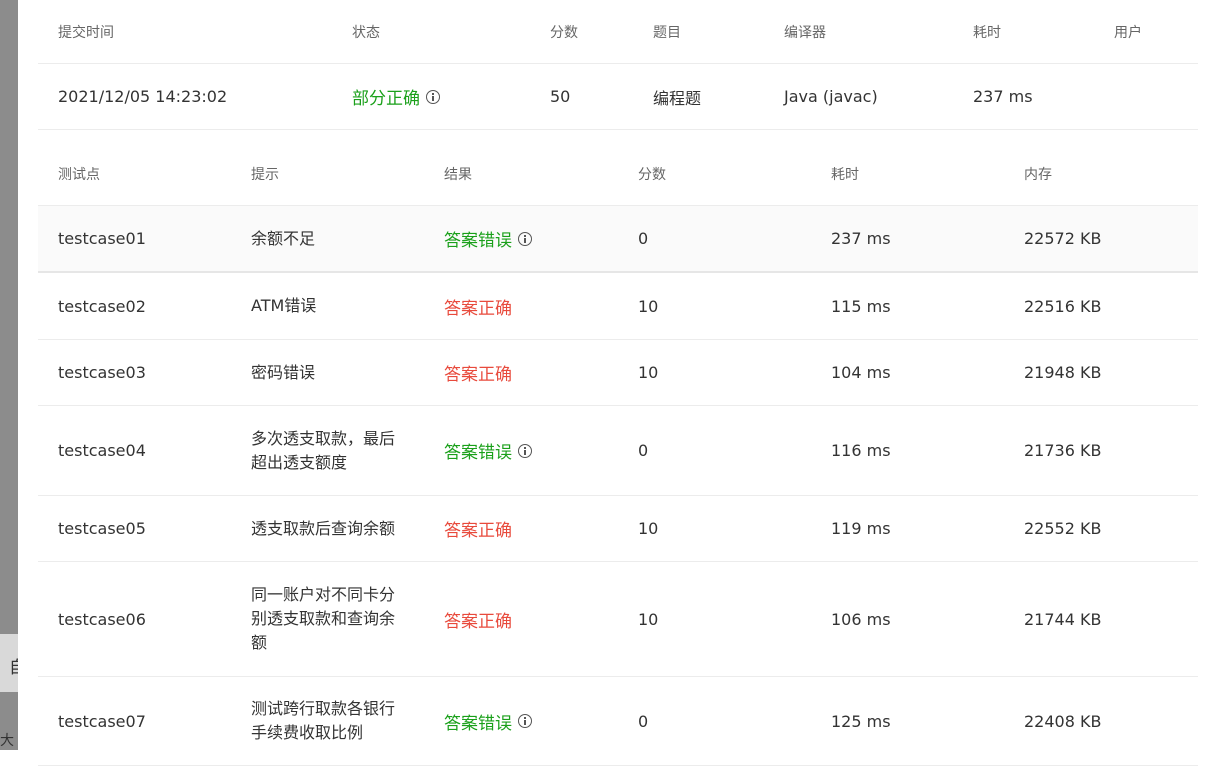 The height and width of the screenshot is (766, 1209). What do you see at coordinates (618, 529) in the screenshot?
I see `testcase-row: testcase05 透支取款后查询余额 答案正确 10 119 ms 22552 KB` at bounding box center [618, 529].